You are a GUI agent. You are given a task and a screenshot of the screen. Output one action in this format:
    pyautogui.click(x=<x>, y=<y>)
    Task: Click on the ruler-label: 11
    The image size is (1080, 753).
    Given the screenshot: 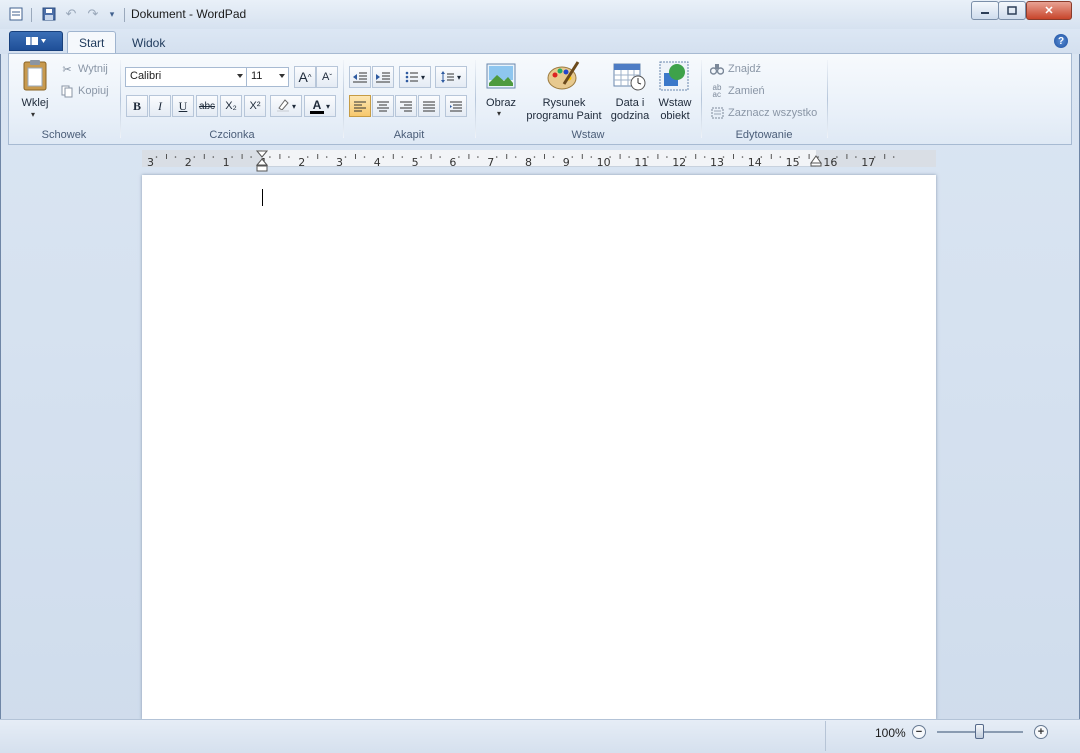 What is the action you would take?
    pyautogui.click(x=641, y=162)
    